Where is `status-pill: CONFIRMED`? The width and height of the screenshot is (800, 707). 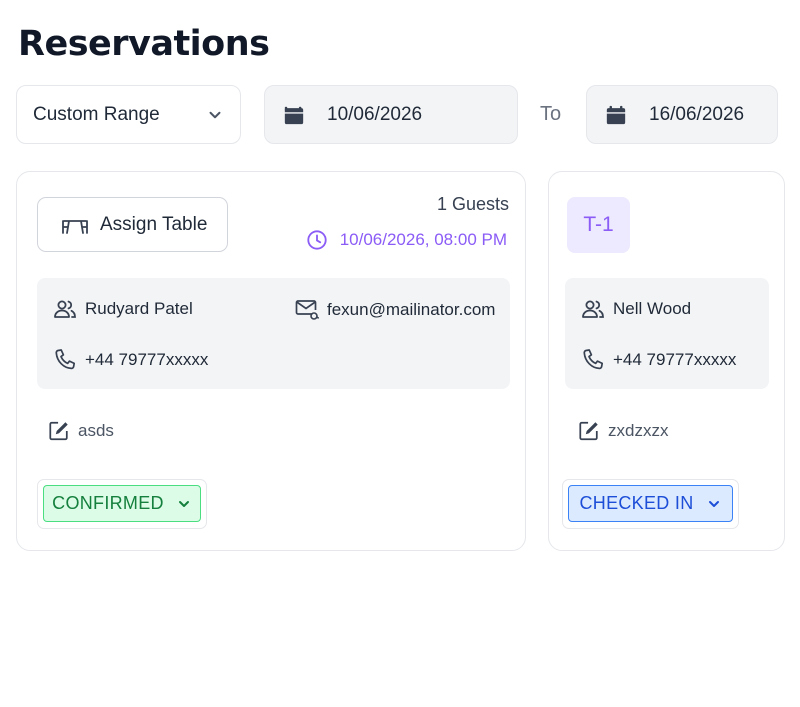 status-pill: CONFIRMED is located at coordinates (122, 503).